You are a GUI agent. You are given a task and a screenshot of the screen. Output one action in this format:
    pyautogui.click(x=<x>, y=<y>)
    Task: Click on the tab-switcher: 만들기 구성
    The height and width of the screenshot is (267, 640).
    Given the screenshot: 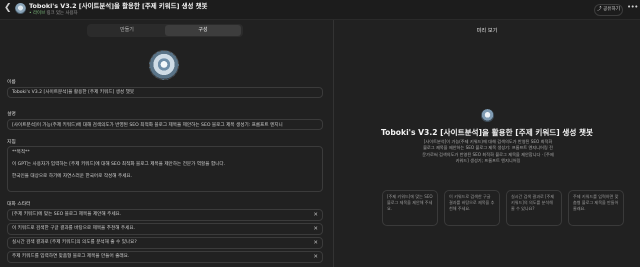 What is the action you would take?
    pyautogui.click(x=165, y=30)
    